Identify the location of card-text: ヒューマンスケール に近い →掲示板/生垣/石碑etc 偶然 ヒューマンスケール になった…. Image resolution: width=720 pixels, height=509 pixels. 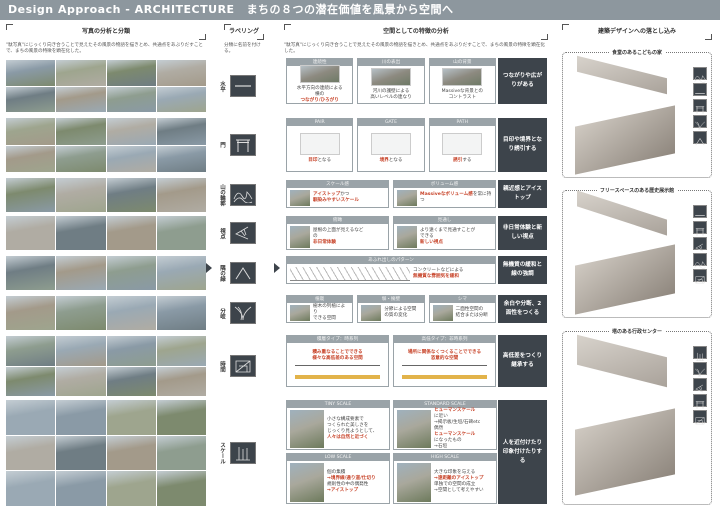
(457, 429).